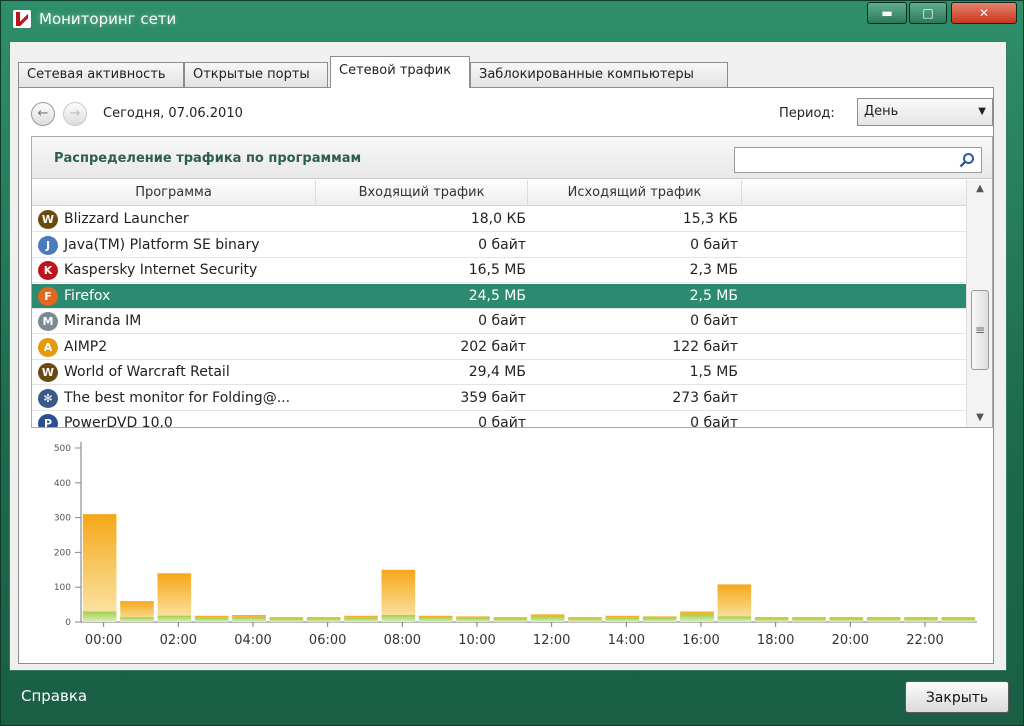 The height and width of the screenshot is (726, 1024). I want to click on search-box, so click(858, 160).